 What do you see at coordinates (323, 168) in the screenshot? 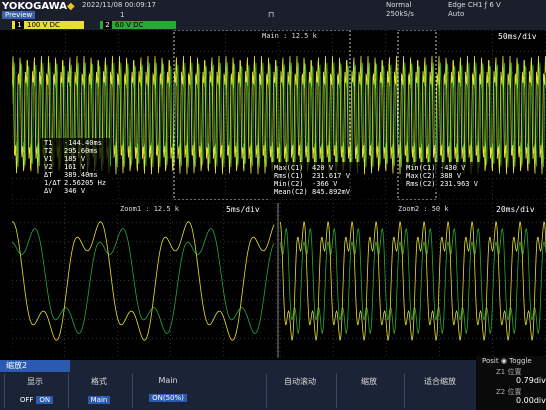
I see `measure-value: 420 V` at bounding box center [323, 168].